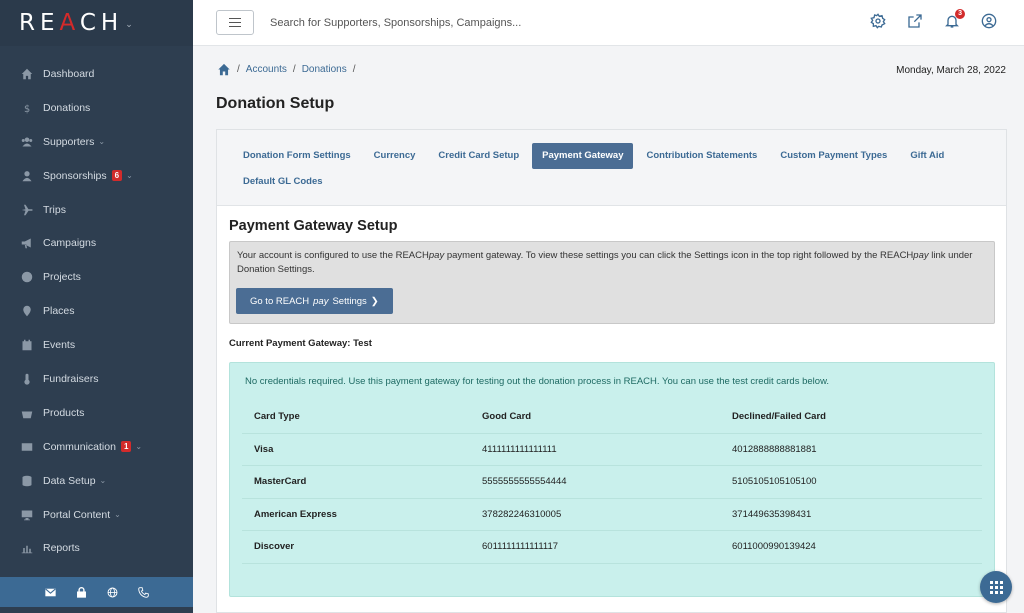 The height and width of the screenshot is (613, 1024). I want to click on user-icon, so click(27, 176).